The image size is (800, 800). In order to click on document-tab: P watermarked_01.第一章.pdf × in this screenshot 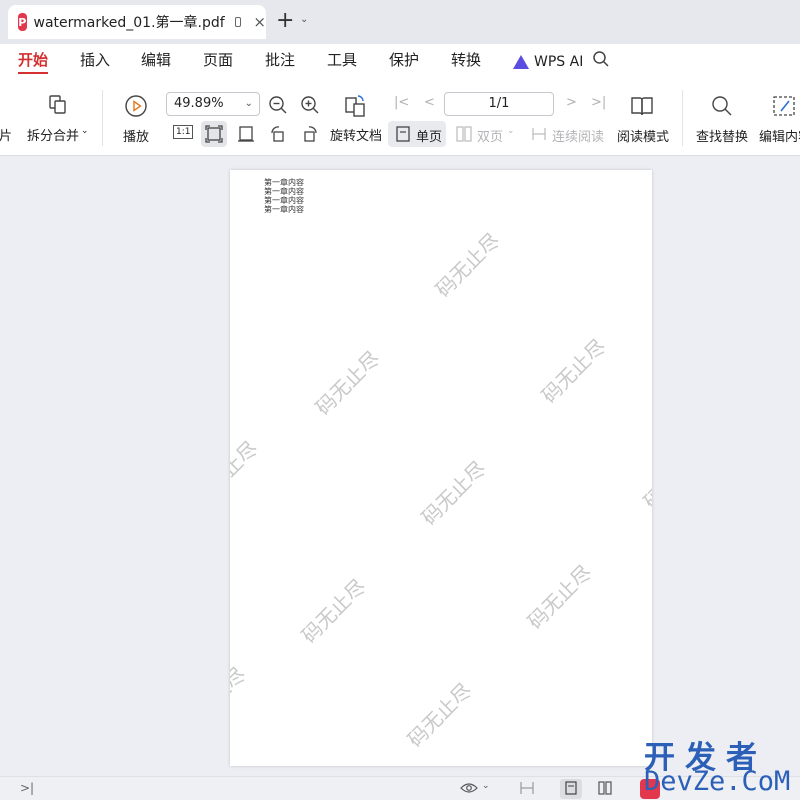, I will do `click(137, 22)`.